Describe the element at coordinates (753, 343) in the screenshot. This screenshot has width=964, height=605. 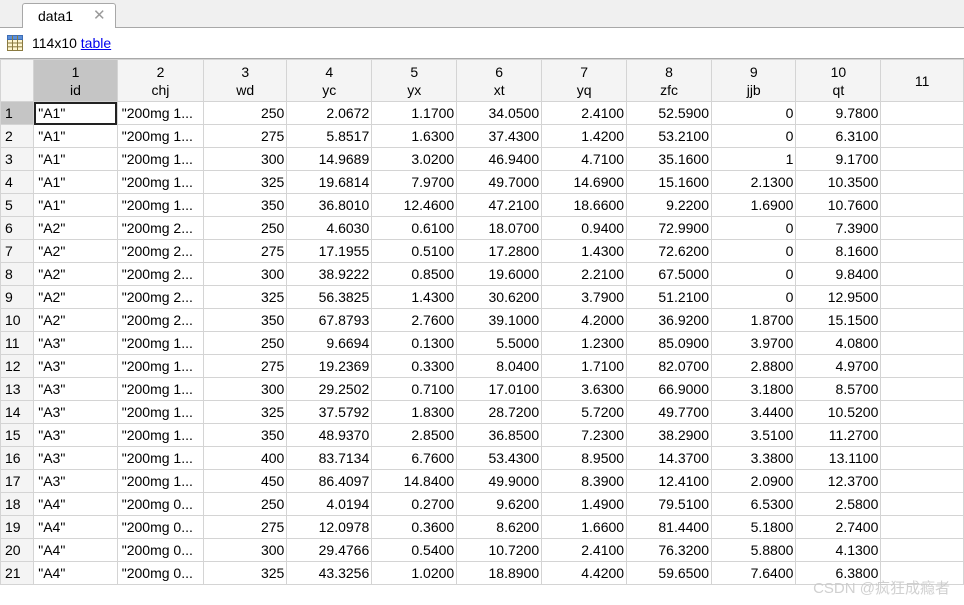
I see `table-cell: 3.9700` at that location.